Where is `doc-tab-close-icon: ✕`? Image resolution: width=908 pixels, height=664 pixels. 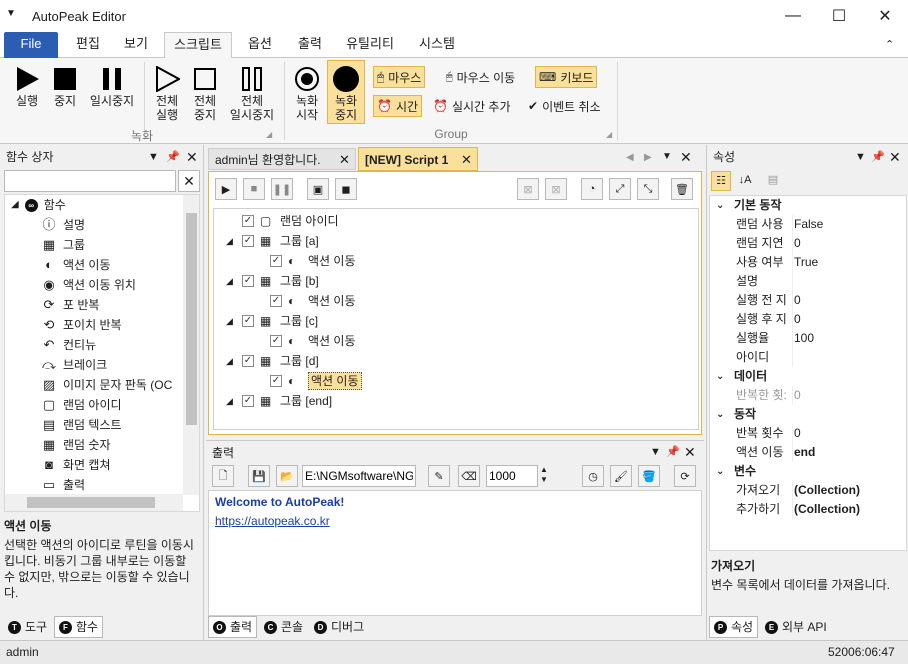
doc-tab-close-icon: ✕ is located at coordinates (344, 160).